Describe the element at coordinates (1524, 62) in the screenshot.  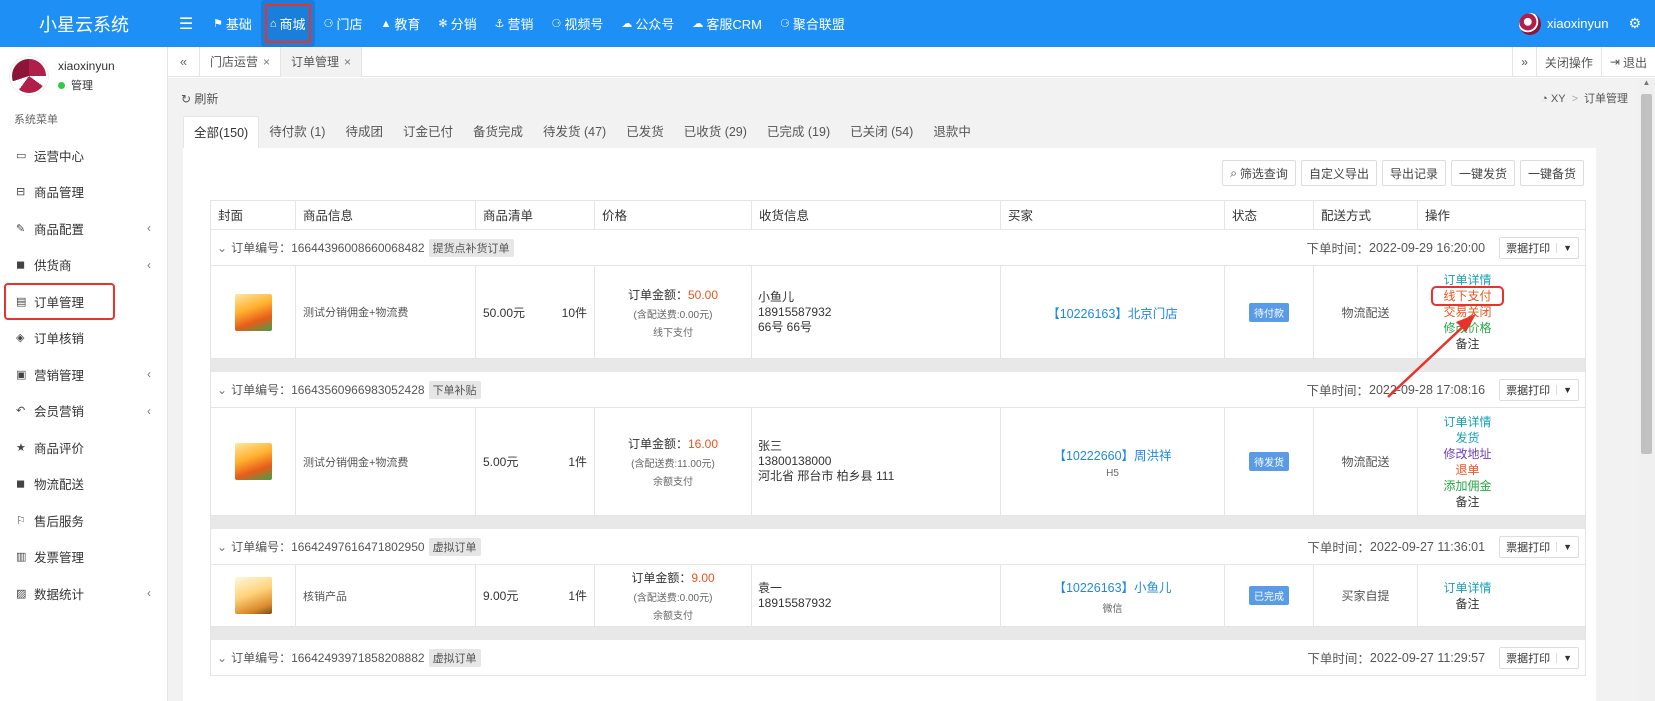
I see `tabs-next-button: »` at that location.